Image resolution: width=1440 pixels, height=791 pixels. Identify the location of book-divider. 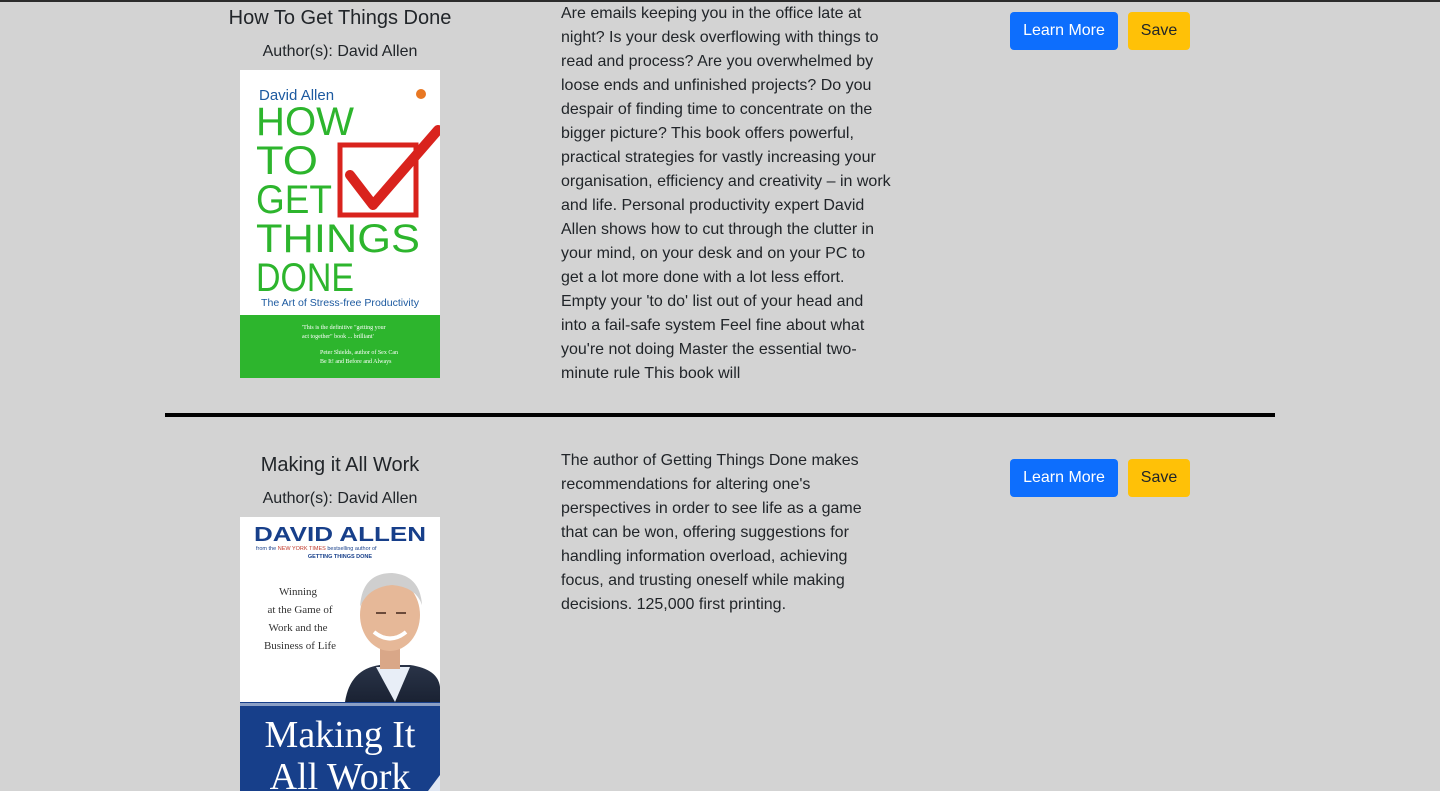
(720, 415).